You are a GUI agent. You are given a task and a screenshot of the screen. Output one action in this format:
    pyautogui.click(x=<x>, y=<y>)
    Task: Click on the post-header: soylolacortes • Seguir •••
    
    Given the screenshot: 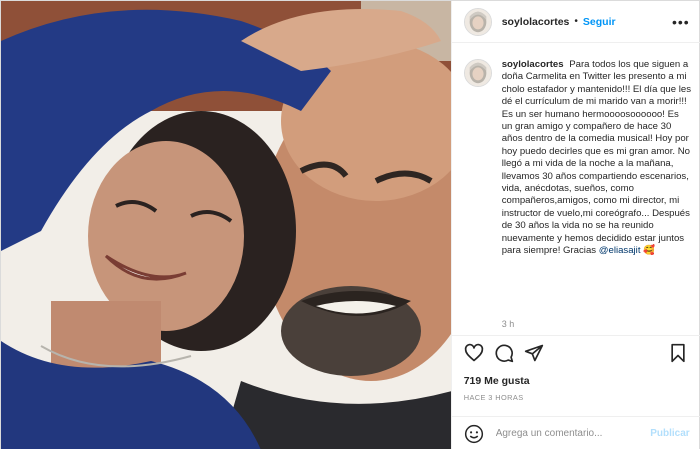 What is the action you would take?
    pyautogui.click(x=575, y=22)
    